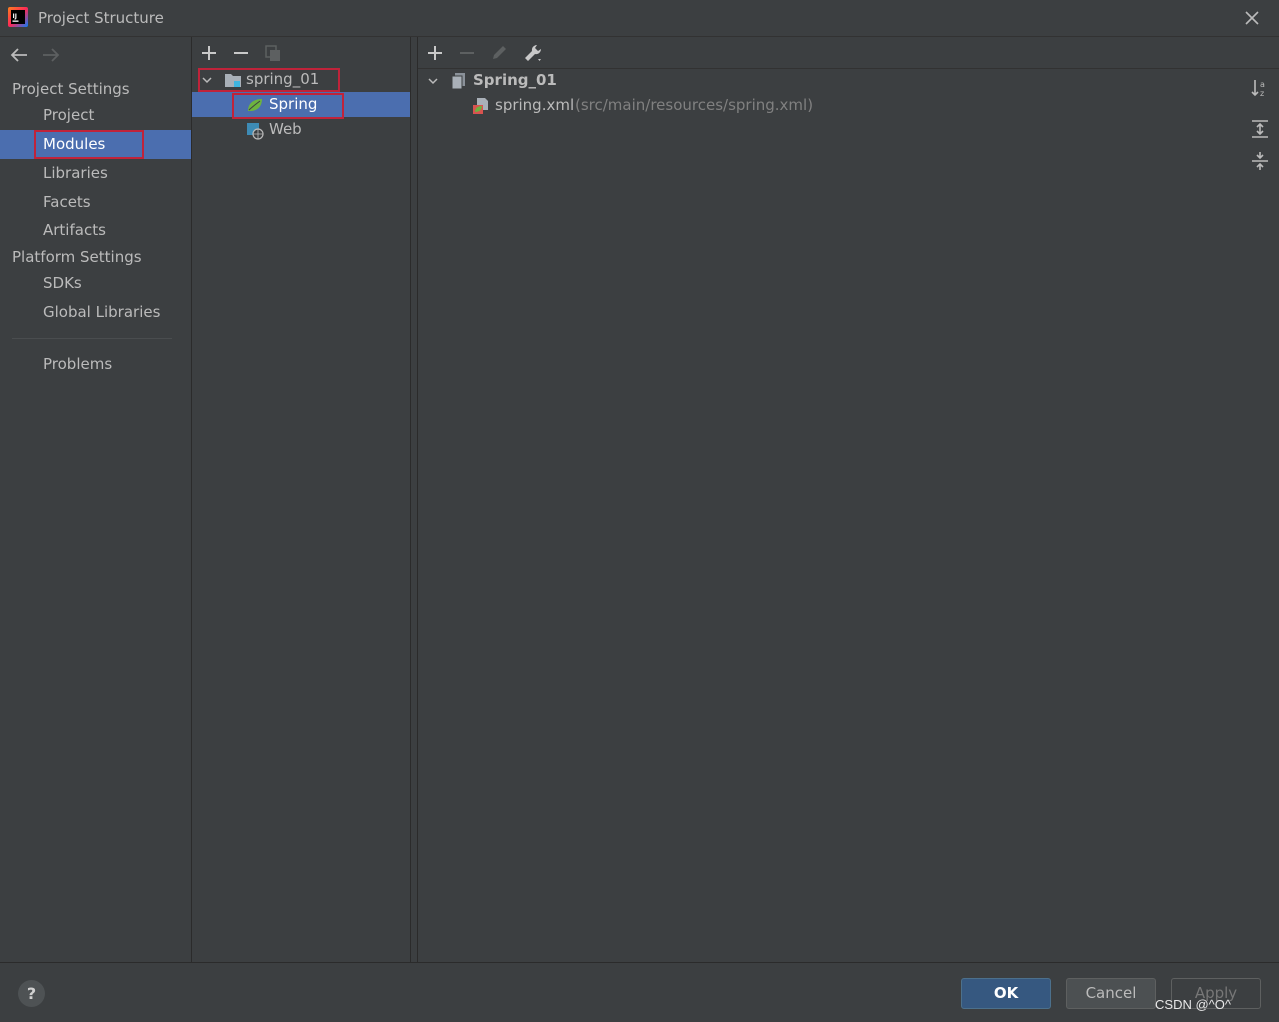 This screenshot has height=1022, width=1279. I want to click on nav-item-modules: Modules, so click(95, 144).